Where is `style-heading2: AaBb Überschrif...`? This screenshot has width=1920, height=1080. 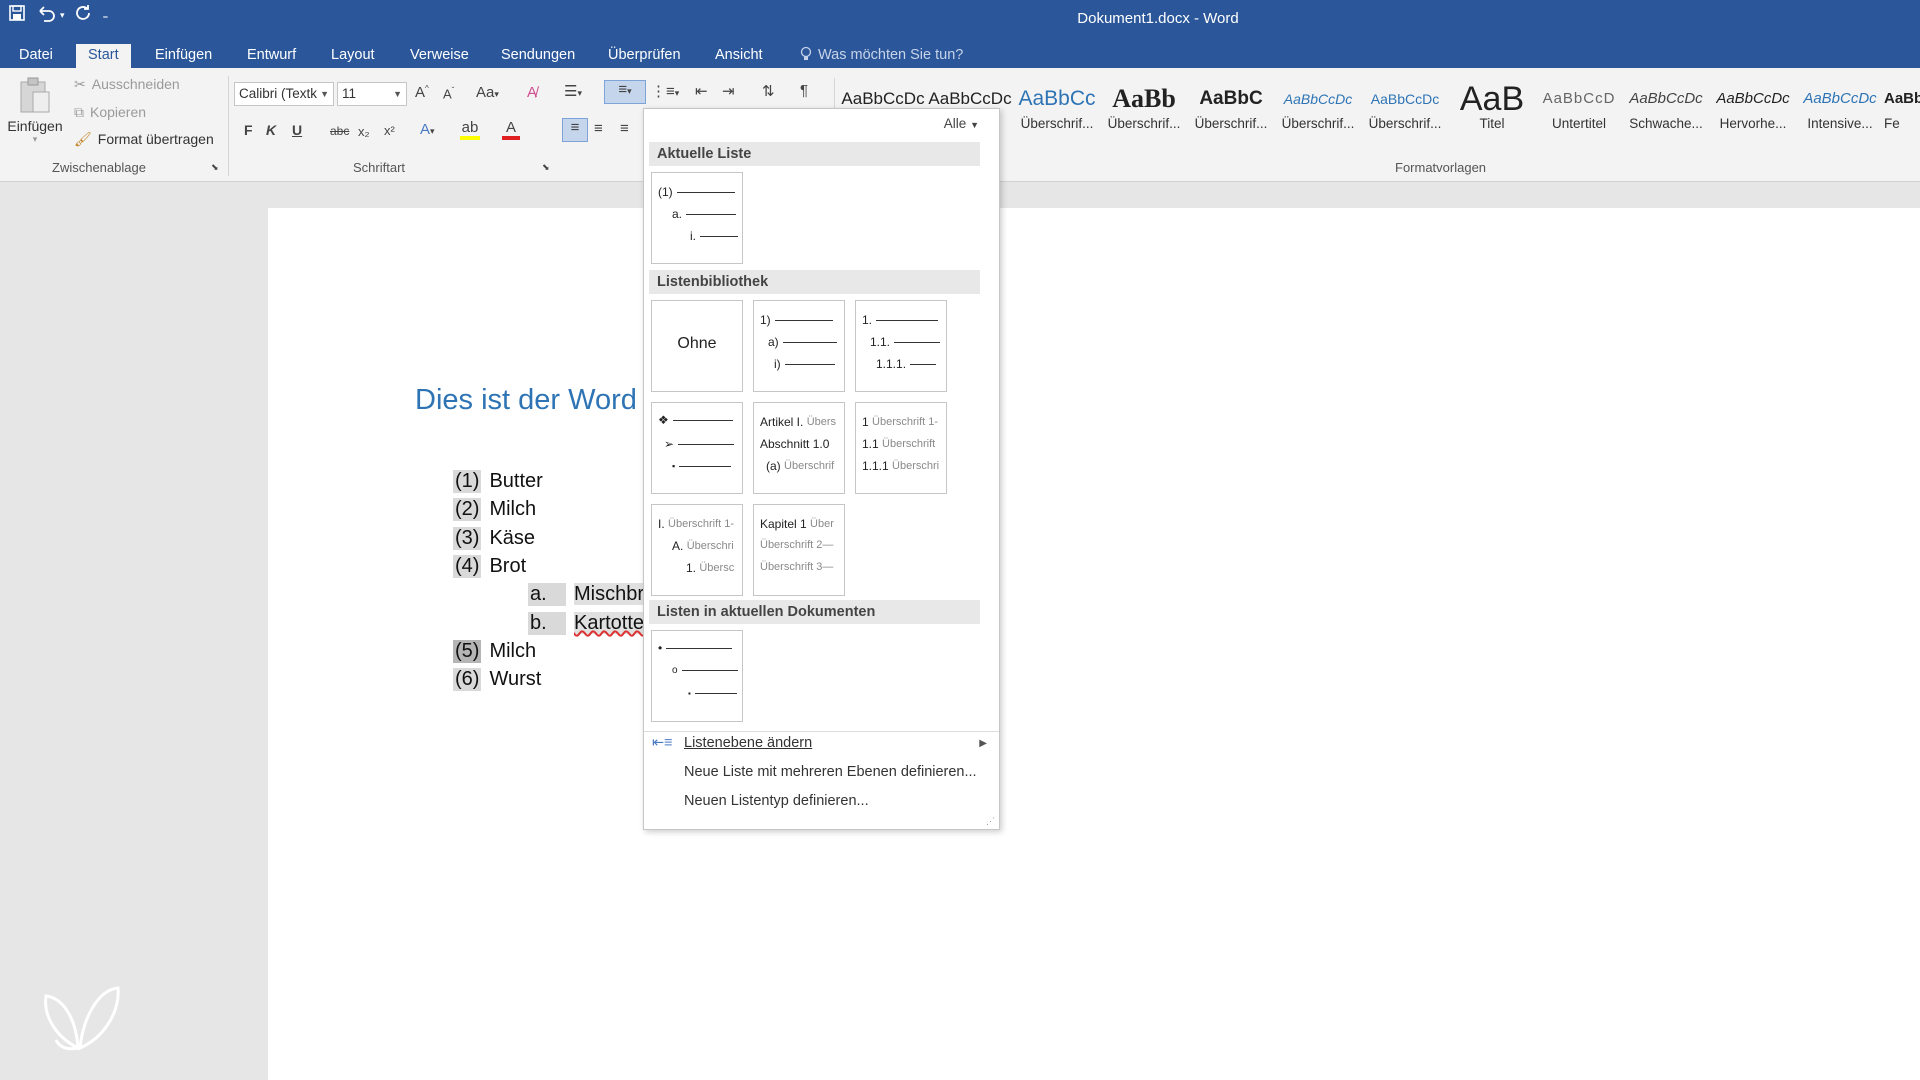
style-heading2: AaBb Überschrif... is located at coordinates (1144, 113).